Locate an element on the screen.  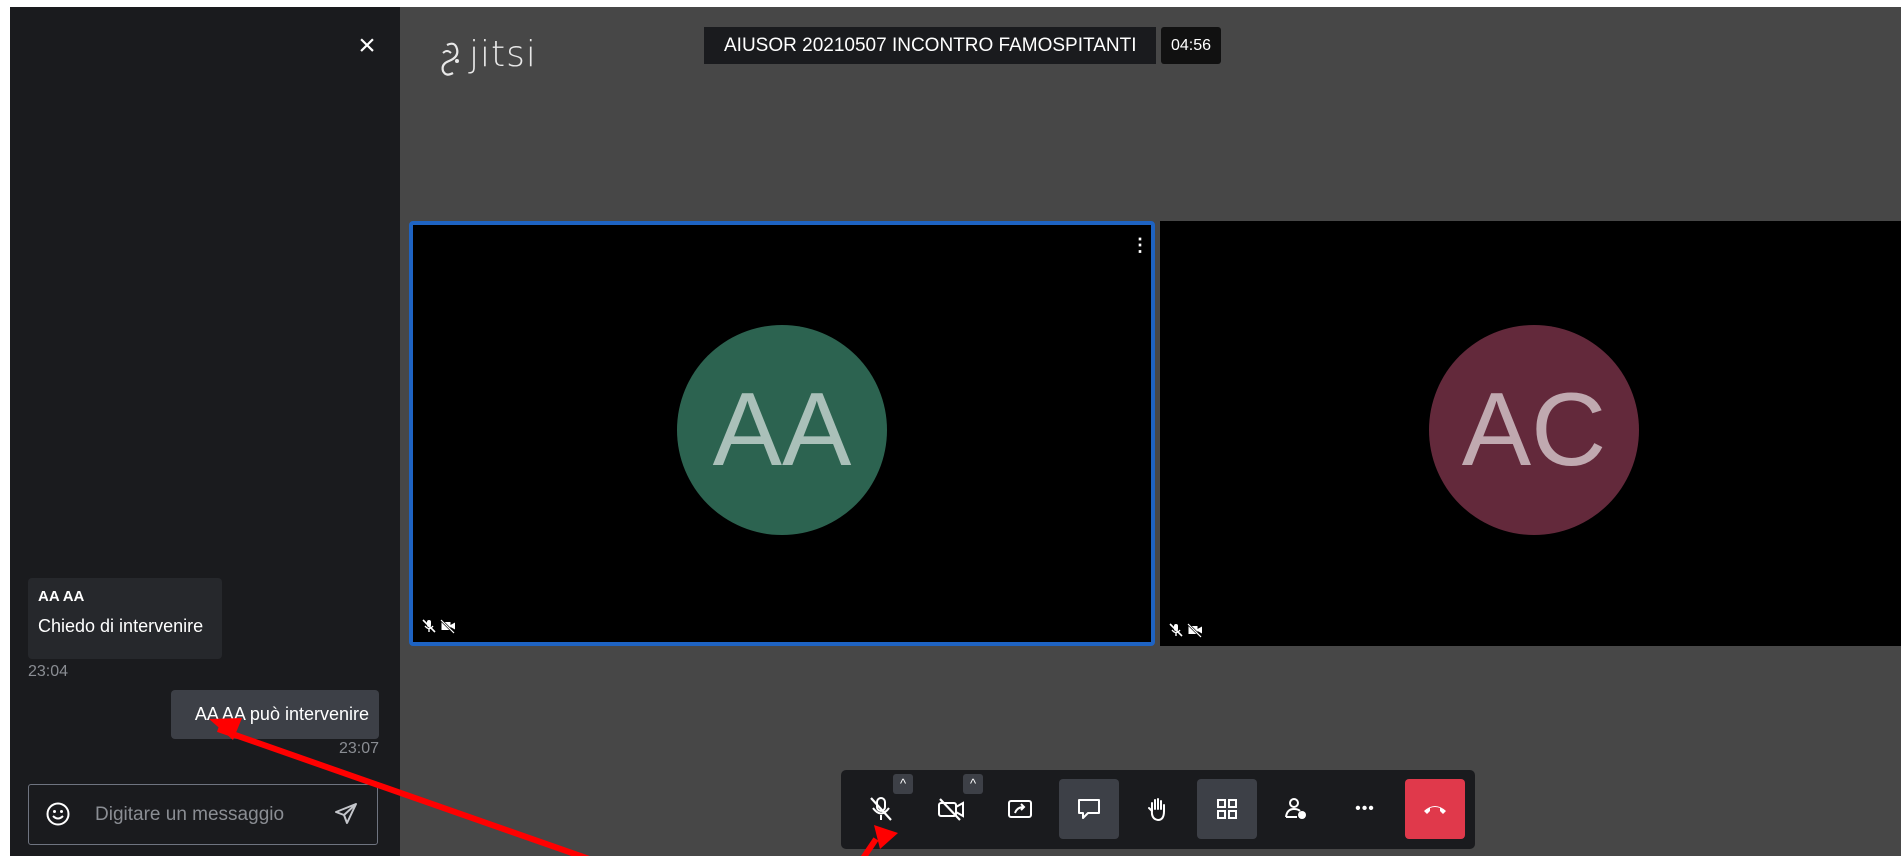
emoji-icon is located at coordinates (58, 814).